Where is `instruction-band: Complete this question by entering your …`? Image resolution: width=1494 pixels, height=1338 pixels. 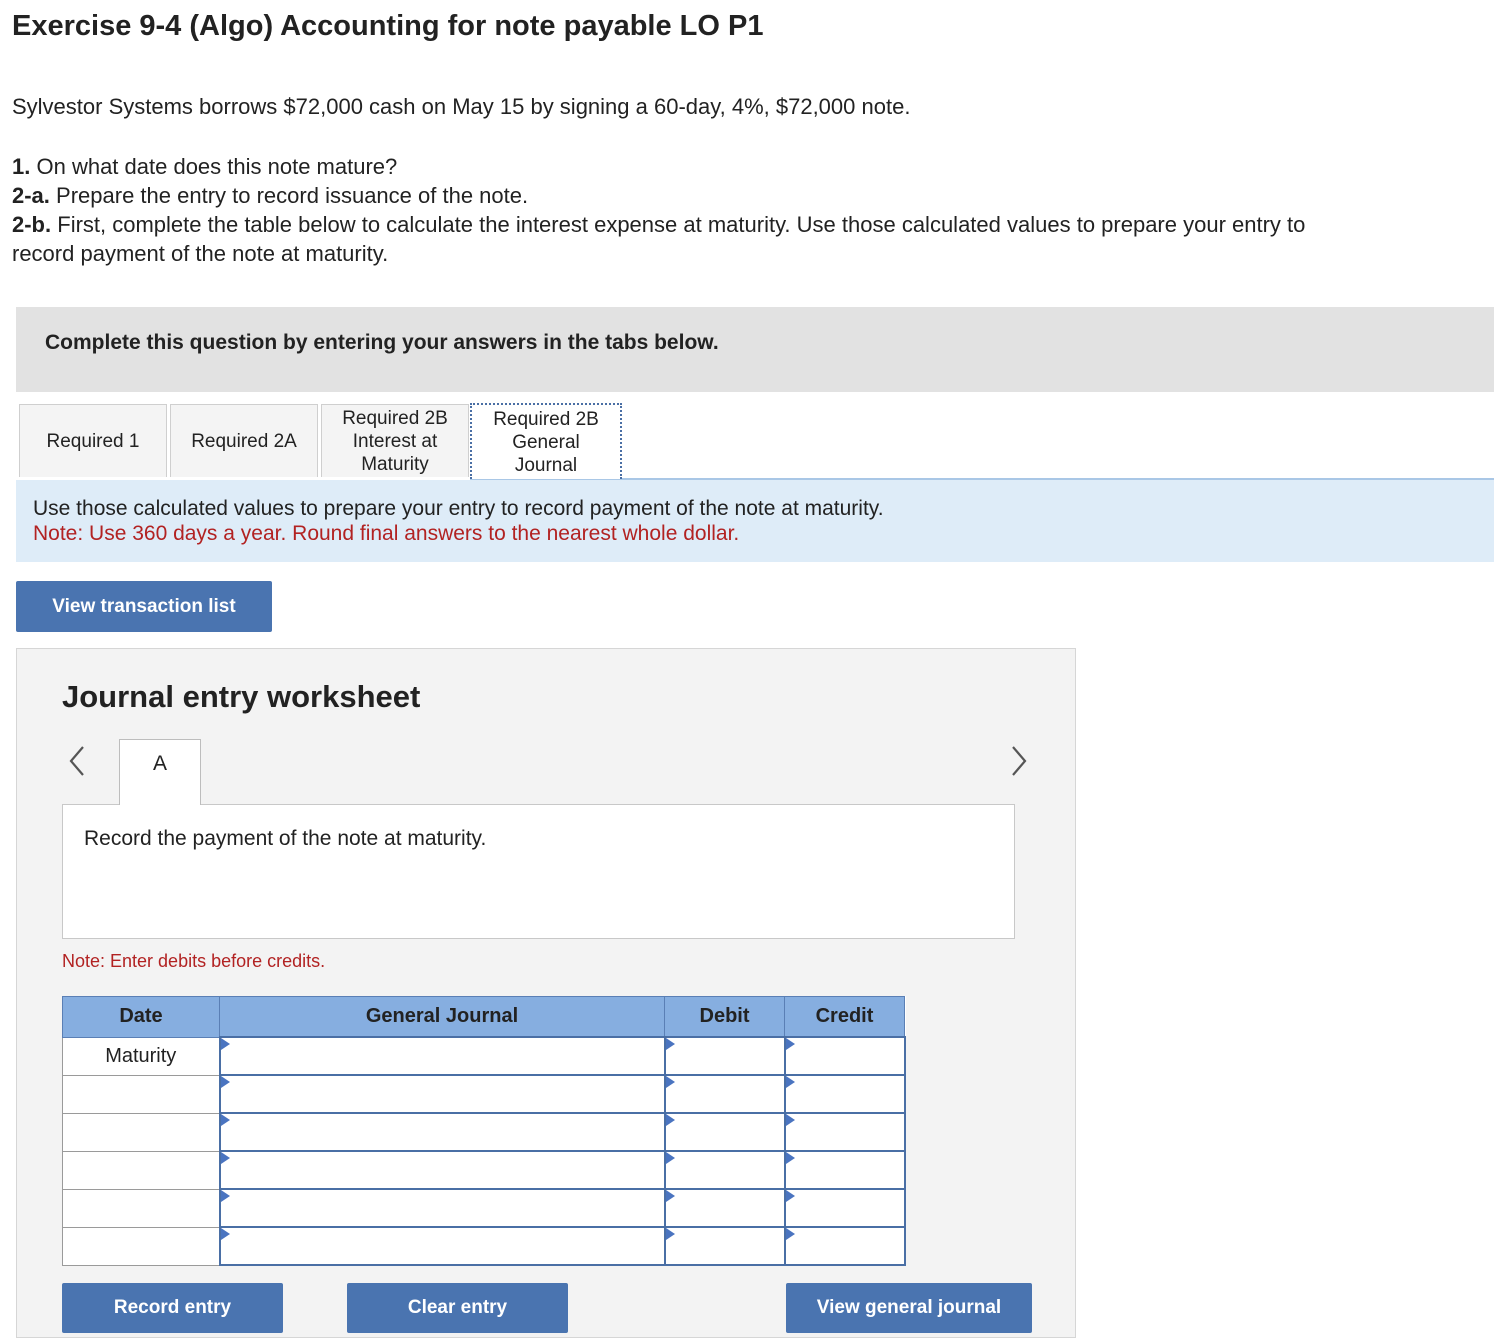 instruction-band: Complete this question by entering your … is located at coordinates (755, 349).